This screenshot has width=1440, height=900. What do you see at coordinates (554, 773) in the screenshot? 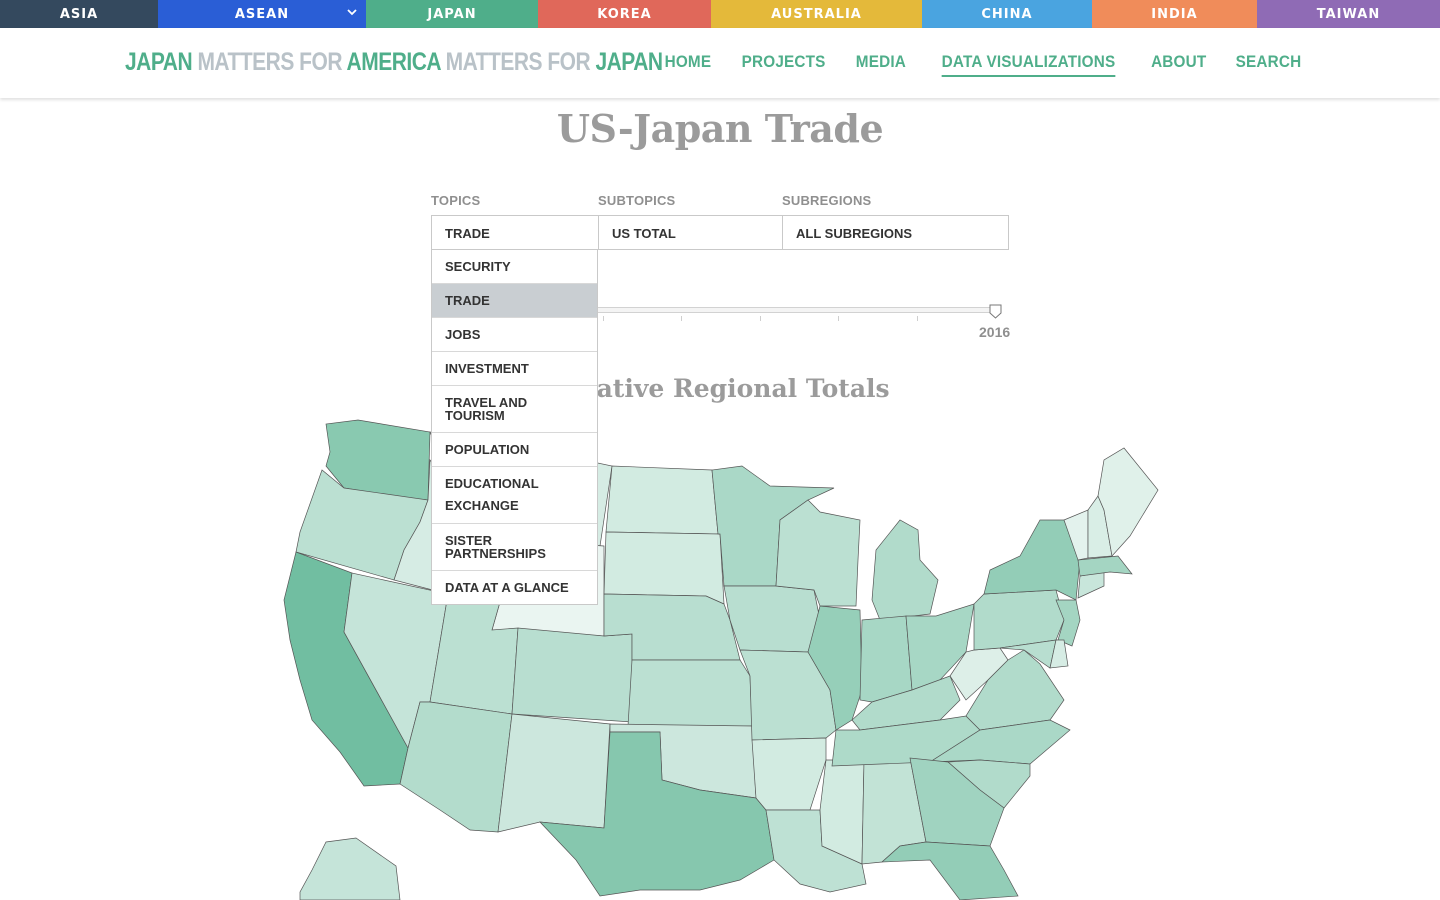
I see `state-nm` at bounding box center [554, 773].